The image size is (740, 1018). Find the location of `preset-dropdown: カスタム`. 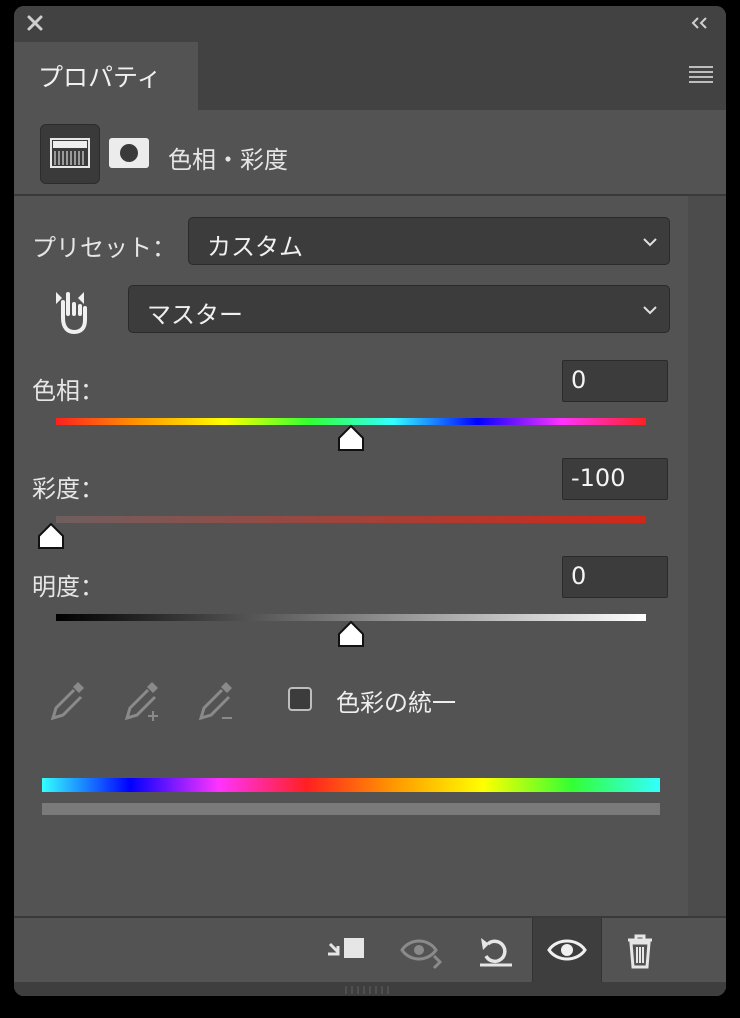

preset-dropdown: カスタム is located at coordinates (429, 241).